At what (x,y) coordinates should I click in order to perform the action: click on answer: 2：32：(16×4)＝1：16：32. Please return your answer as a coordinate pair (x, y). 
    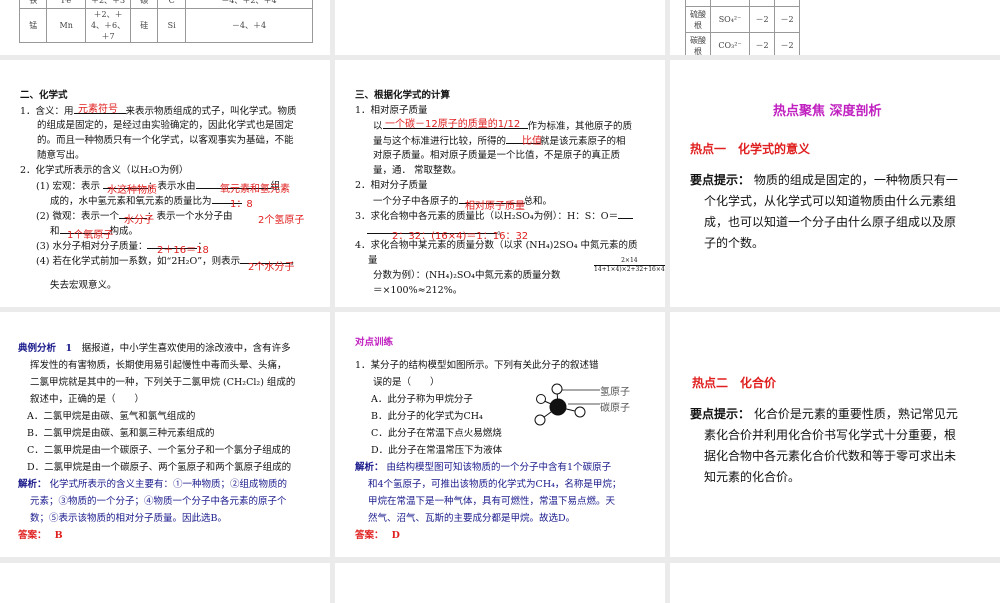
    Looking at the image, I should click on (460, 236).